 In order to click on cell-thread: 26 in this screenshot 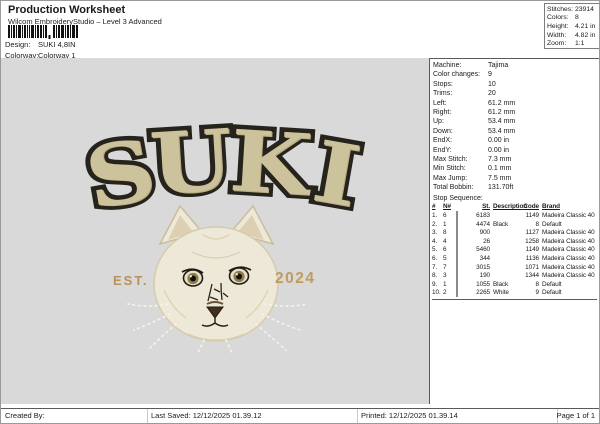, I will do `click(486, 241)`.